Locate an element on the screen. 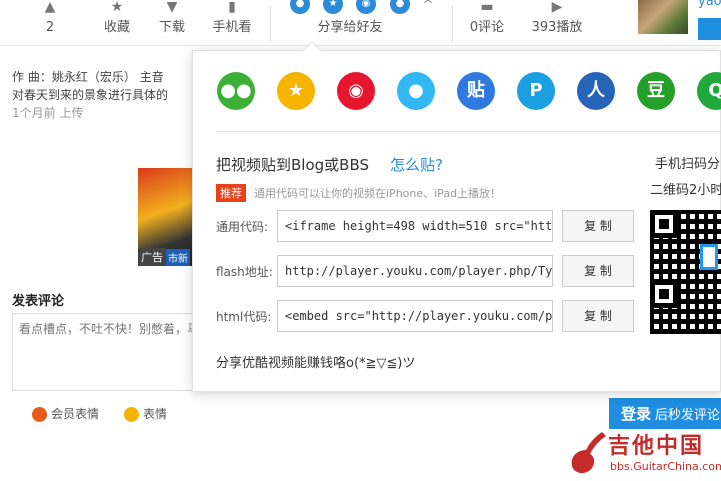  qr-validity-text: 二维码2小时 is located at coordinates (685, 190).